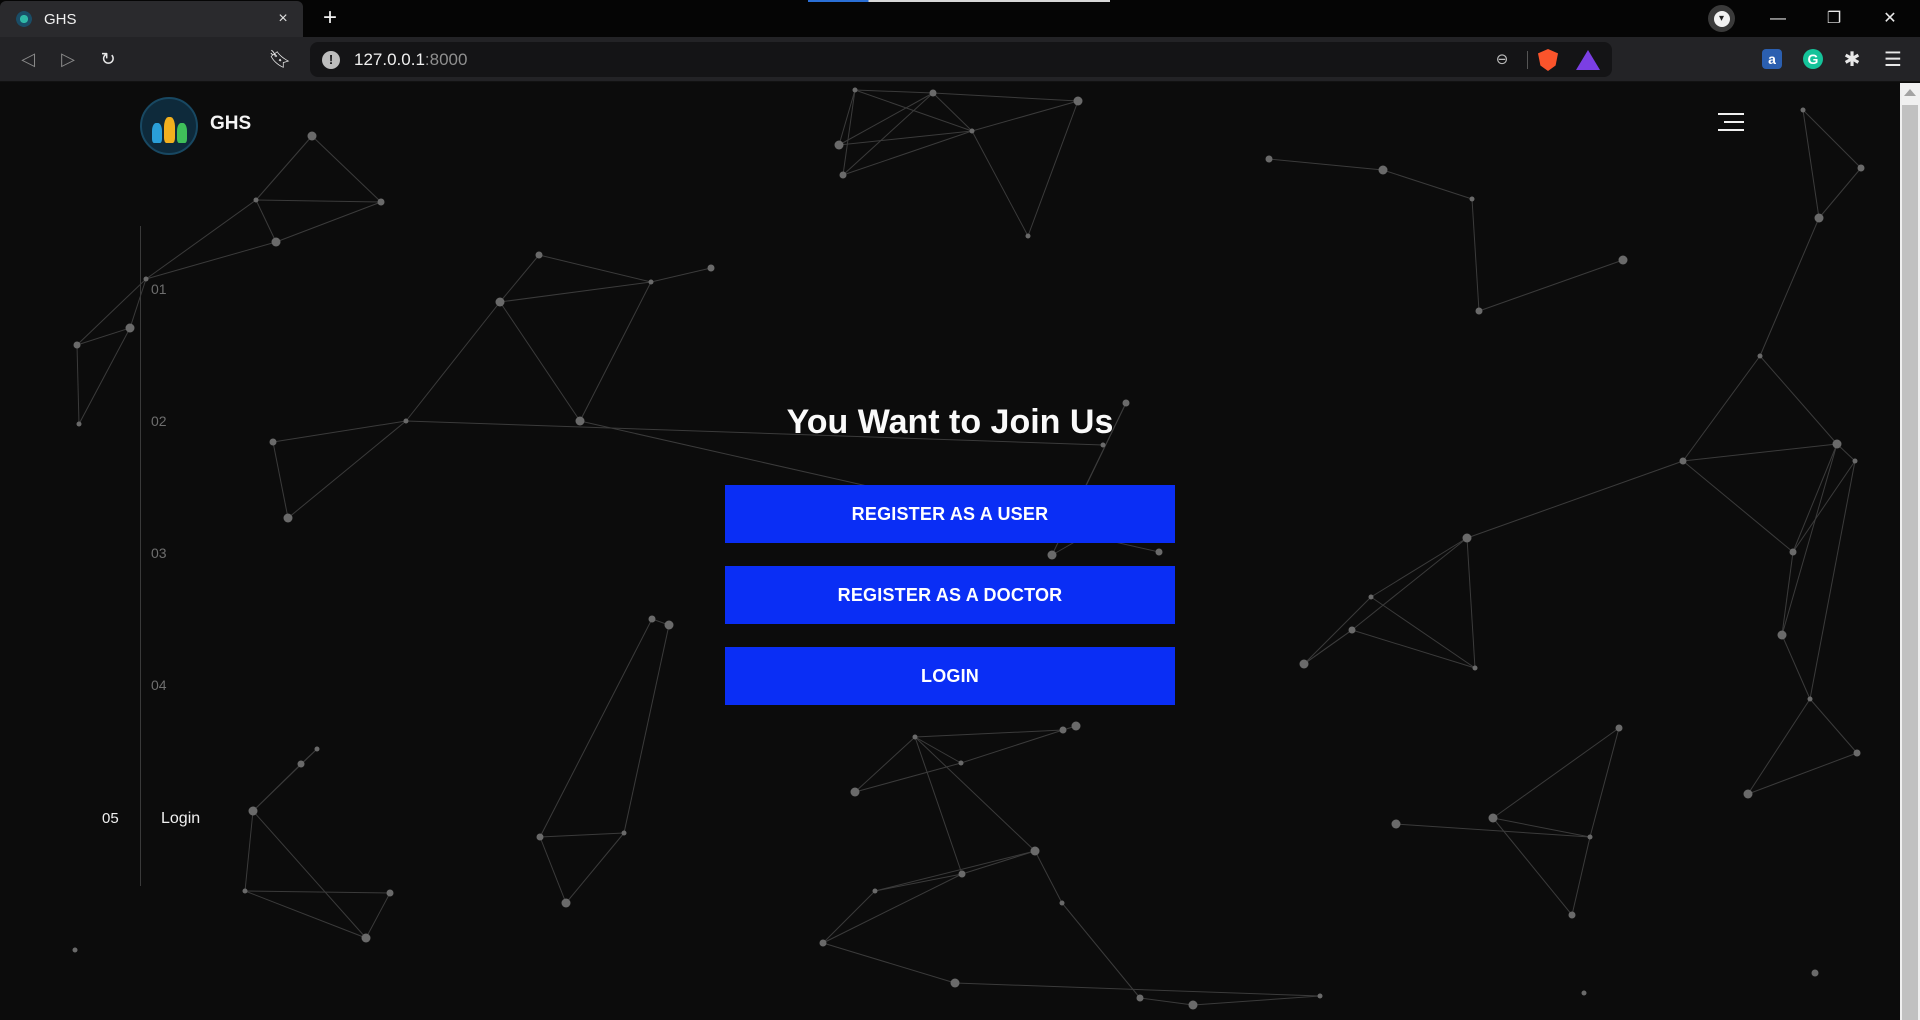 The height and width of the screenshot is (1020, 1920). What do you see at coordinates (1890, 18) in the screenshot?
I see `close-window-button: ✕` at bounding box center [1890, 18].